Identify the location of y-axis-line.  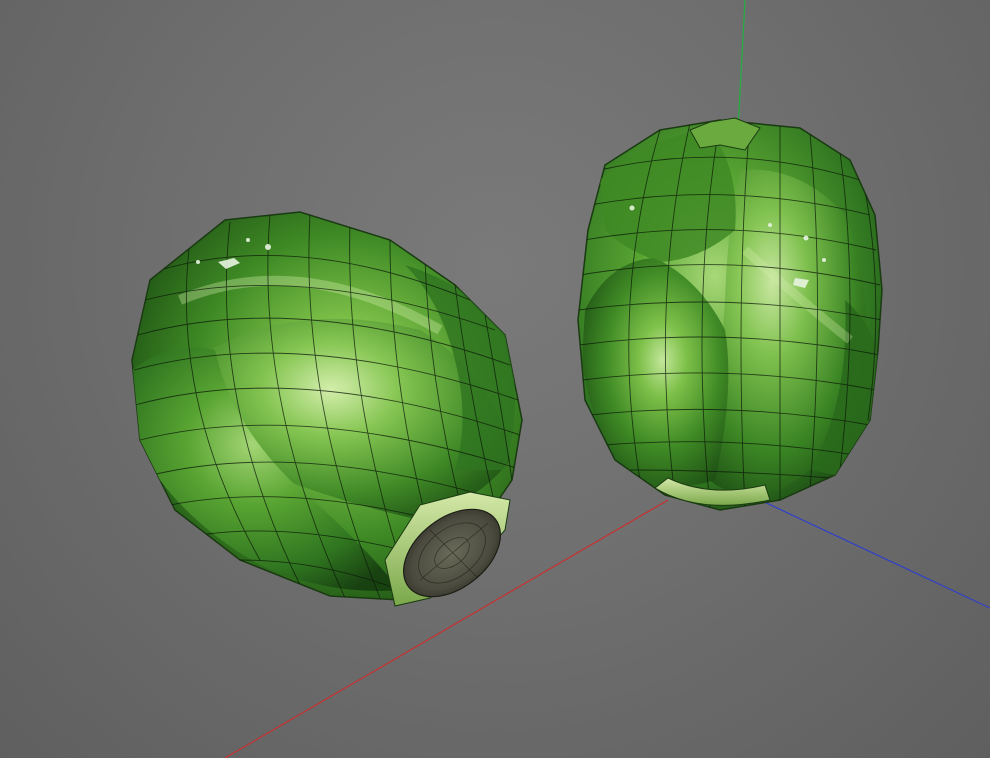
(741, 65).